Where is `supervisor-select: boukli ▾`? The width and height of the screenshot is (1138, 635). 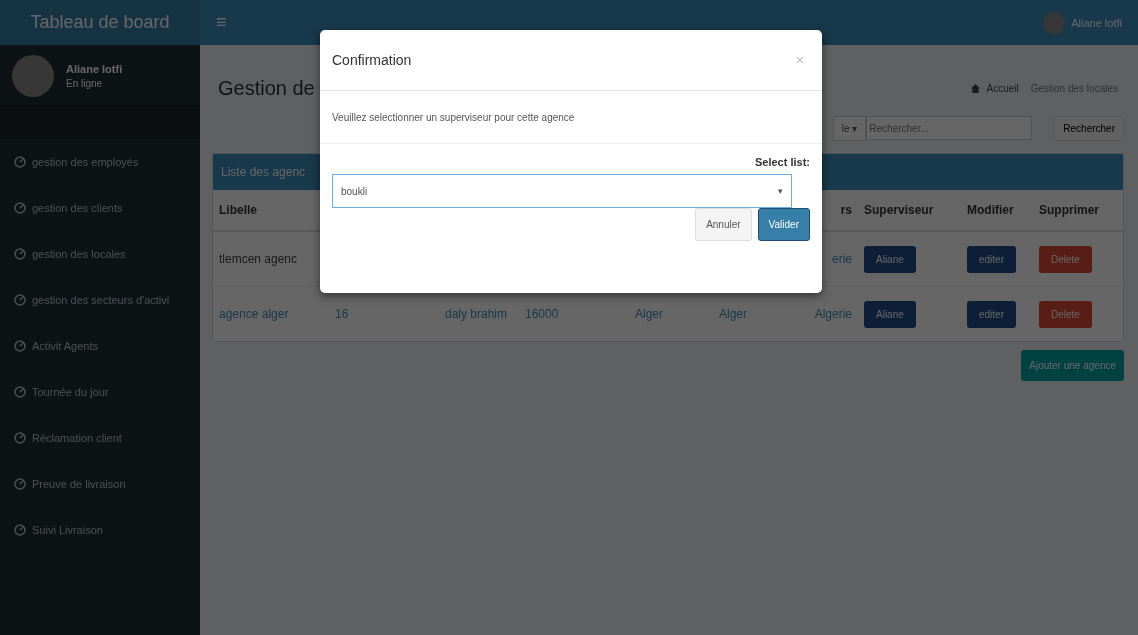
supervisor-select: boukli ▾ is located at coordinates (562, 191).